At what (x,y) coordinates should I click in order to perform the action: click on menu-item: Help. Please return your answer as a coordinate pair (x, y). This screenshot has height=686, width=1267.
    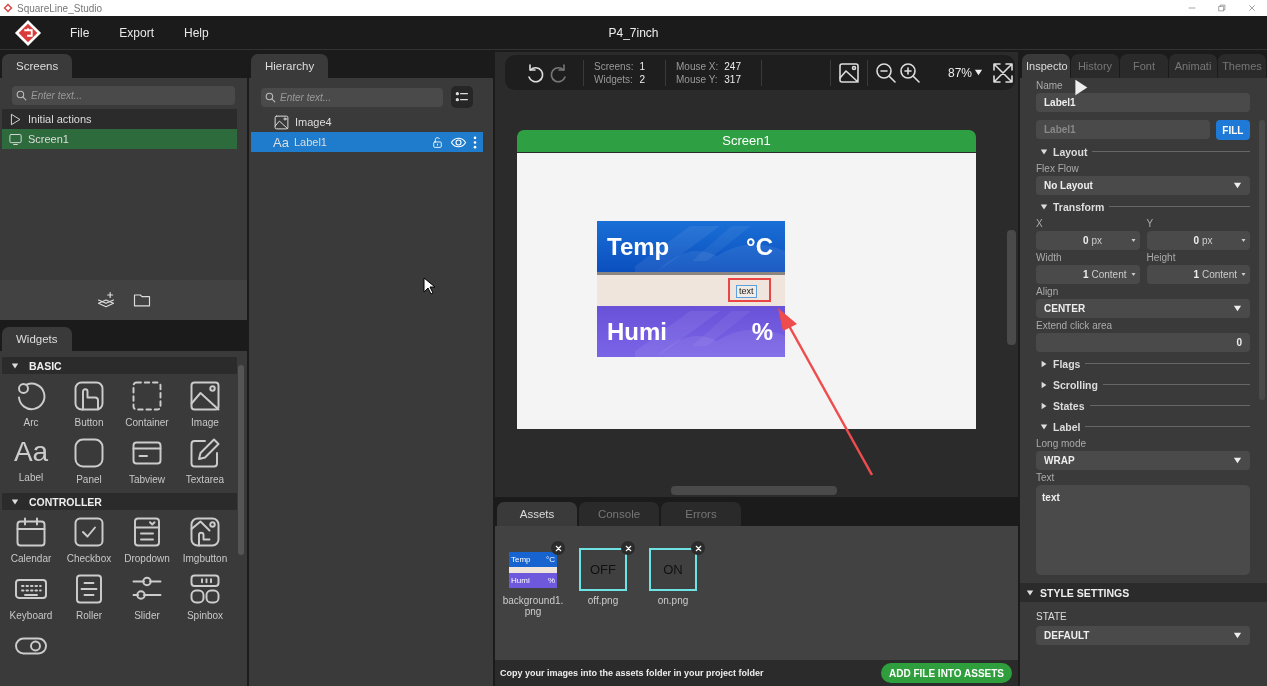
    Looking at the image, I should click on (196, 32).